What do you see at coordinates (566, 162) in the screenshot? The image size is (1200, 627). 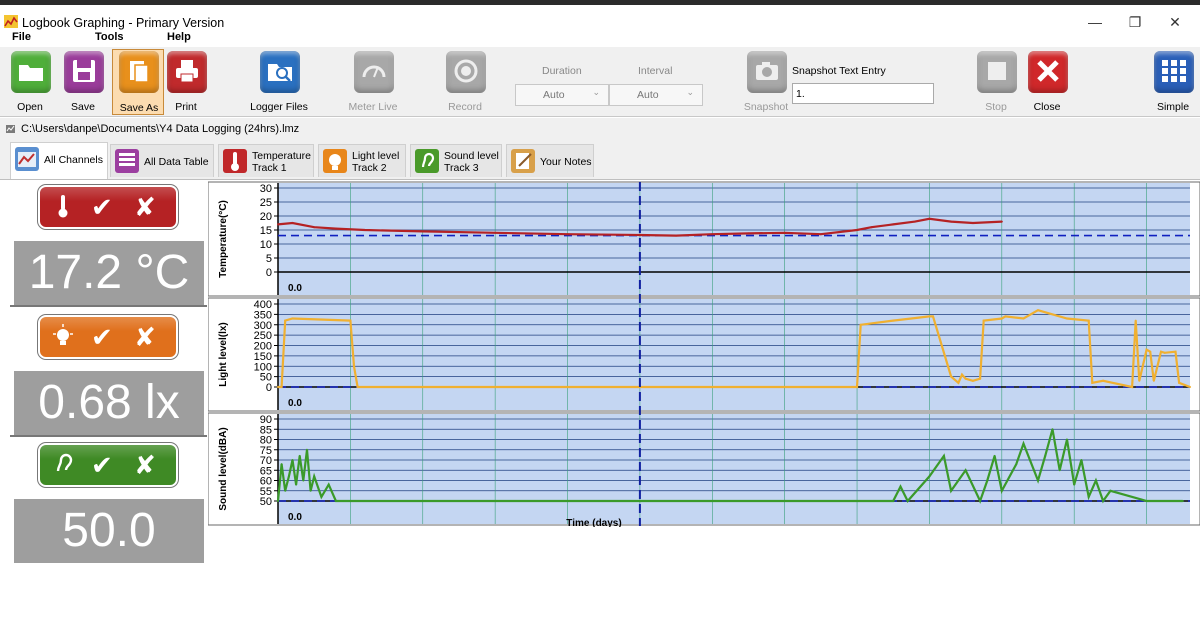 I see `tab-label-line1: Your Notes` at bounding box center [566, 162].